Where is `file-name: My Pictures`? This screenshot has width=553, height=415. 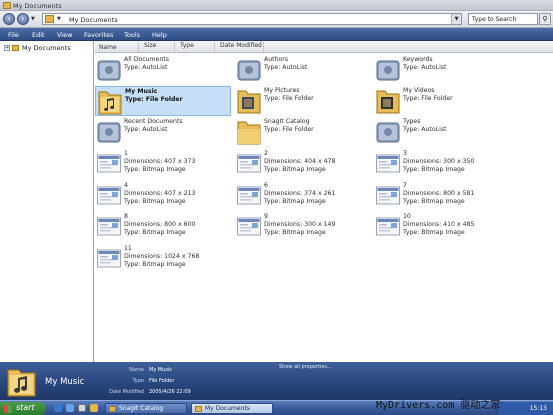 file-name: My Pictures is located at coordinates (282, 90).